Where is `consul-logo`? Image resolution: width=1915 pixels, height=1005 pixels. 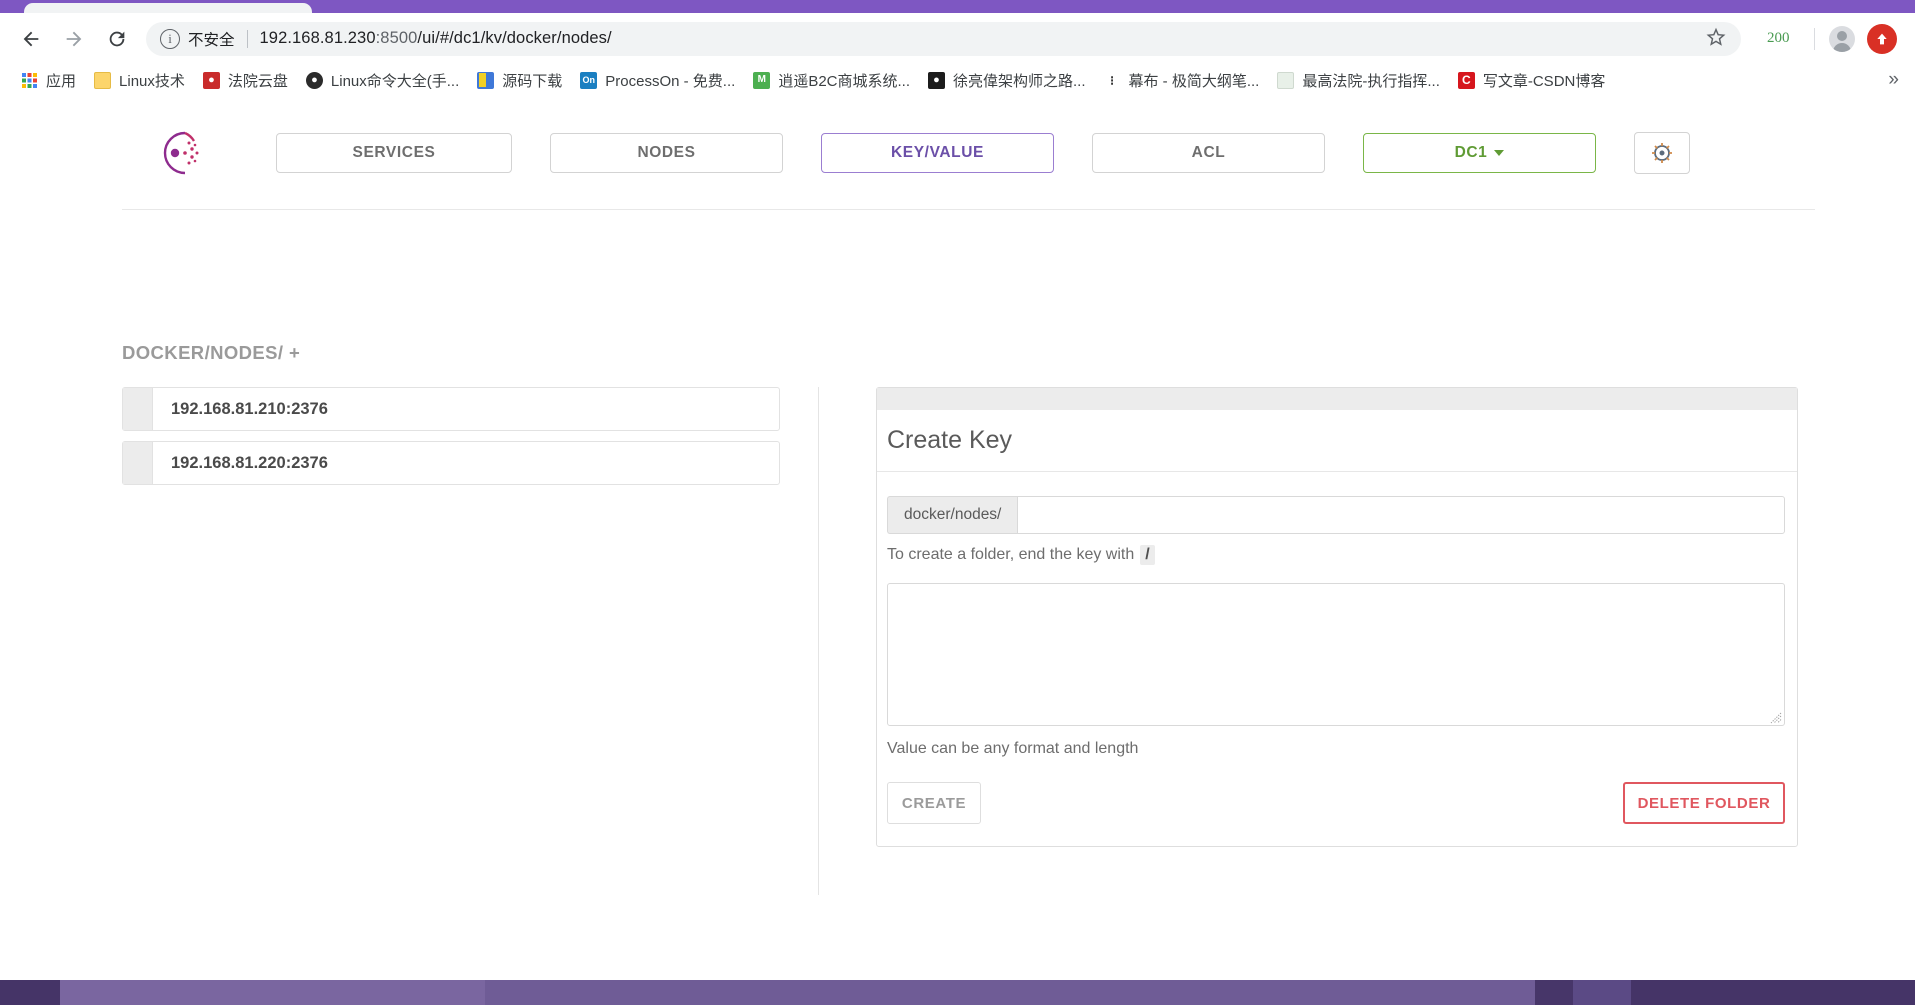 consul-logo is located at coordinates (180, 153).